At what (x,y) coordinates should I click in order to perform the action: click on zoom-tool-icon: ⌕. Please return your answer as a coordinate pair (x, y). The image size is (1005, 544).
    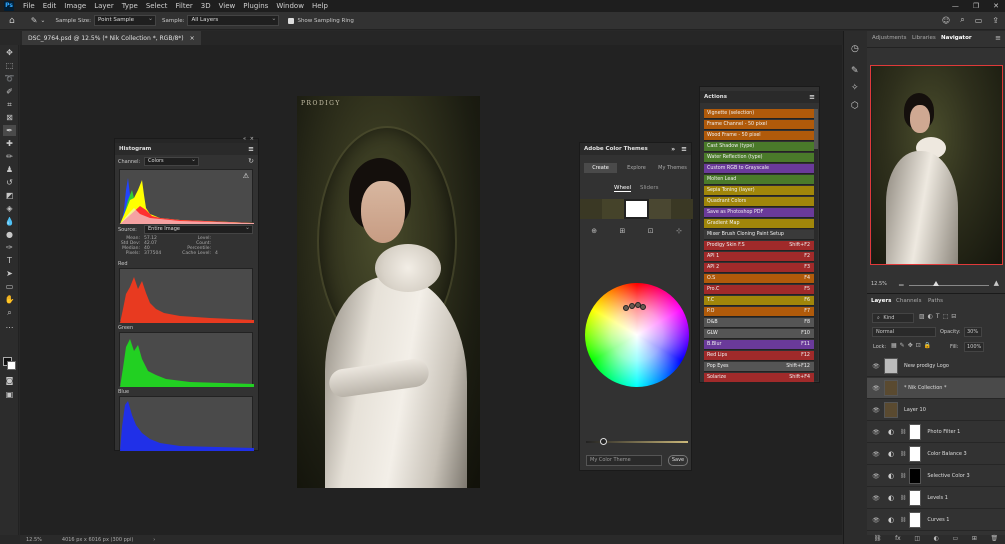
    Looking at the image, I should click on (9, 312).